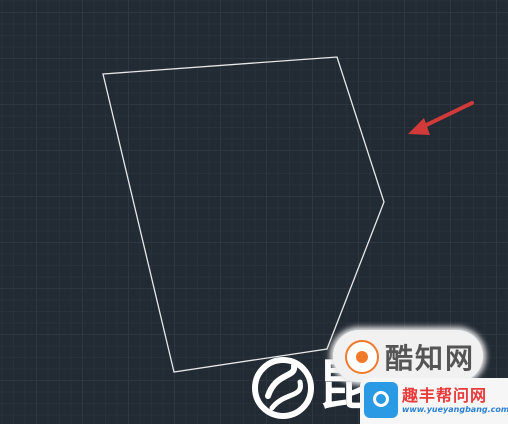 This screenshot has height=424, width=508. What do you see at coordinates (283, 388) in the screenshot?
I see `watermark-swirl-logo-icon` at bounding box center [283, 388].